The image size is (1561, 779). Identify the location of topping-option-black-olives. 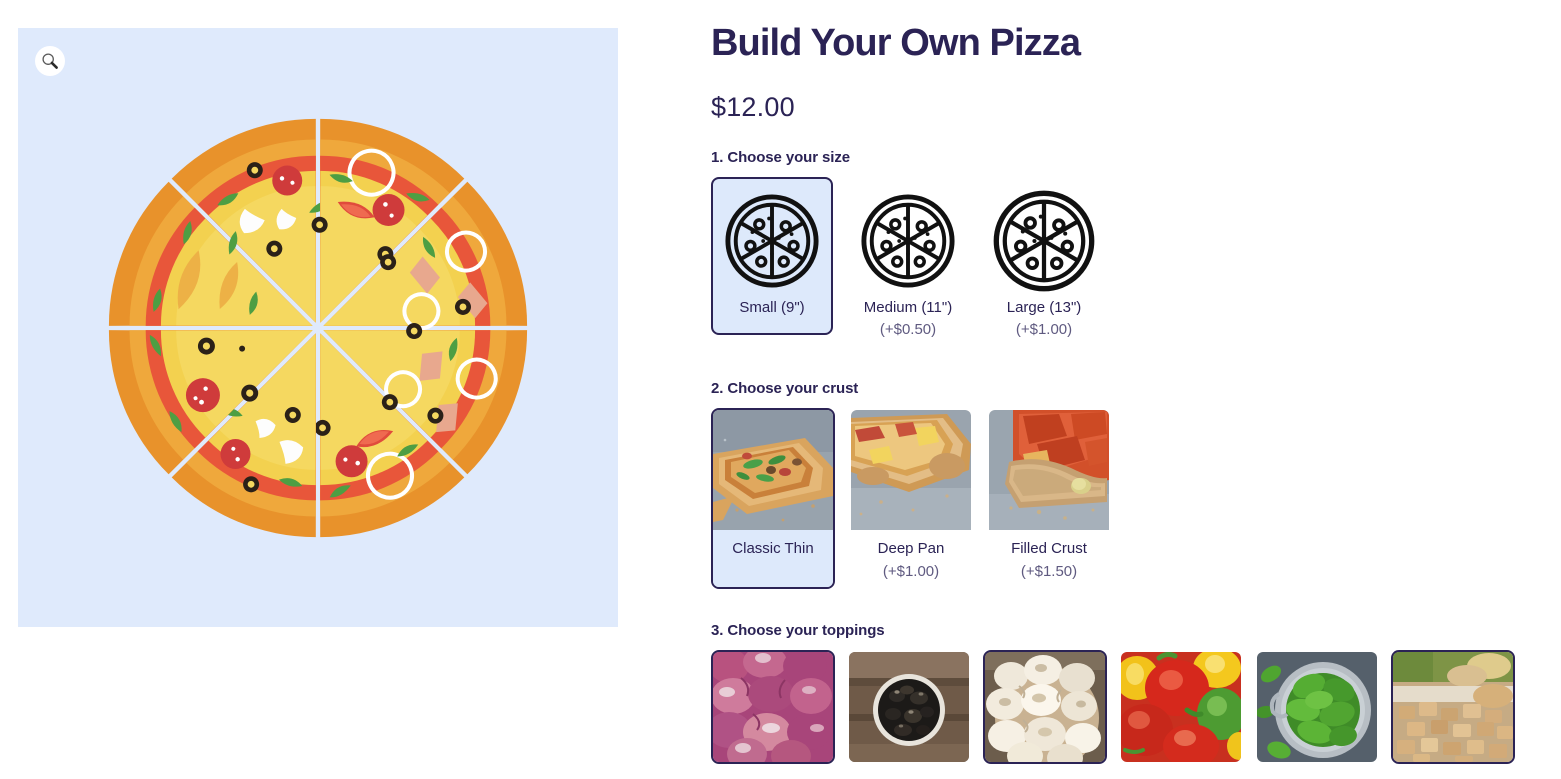
(909, 707).